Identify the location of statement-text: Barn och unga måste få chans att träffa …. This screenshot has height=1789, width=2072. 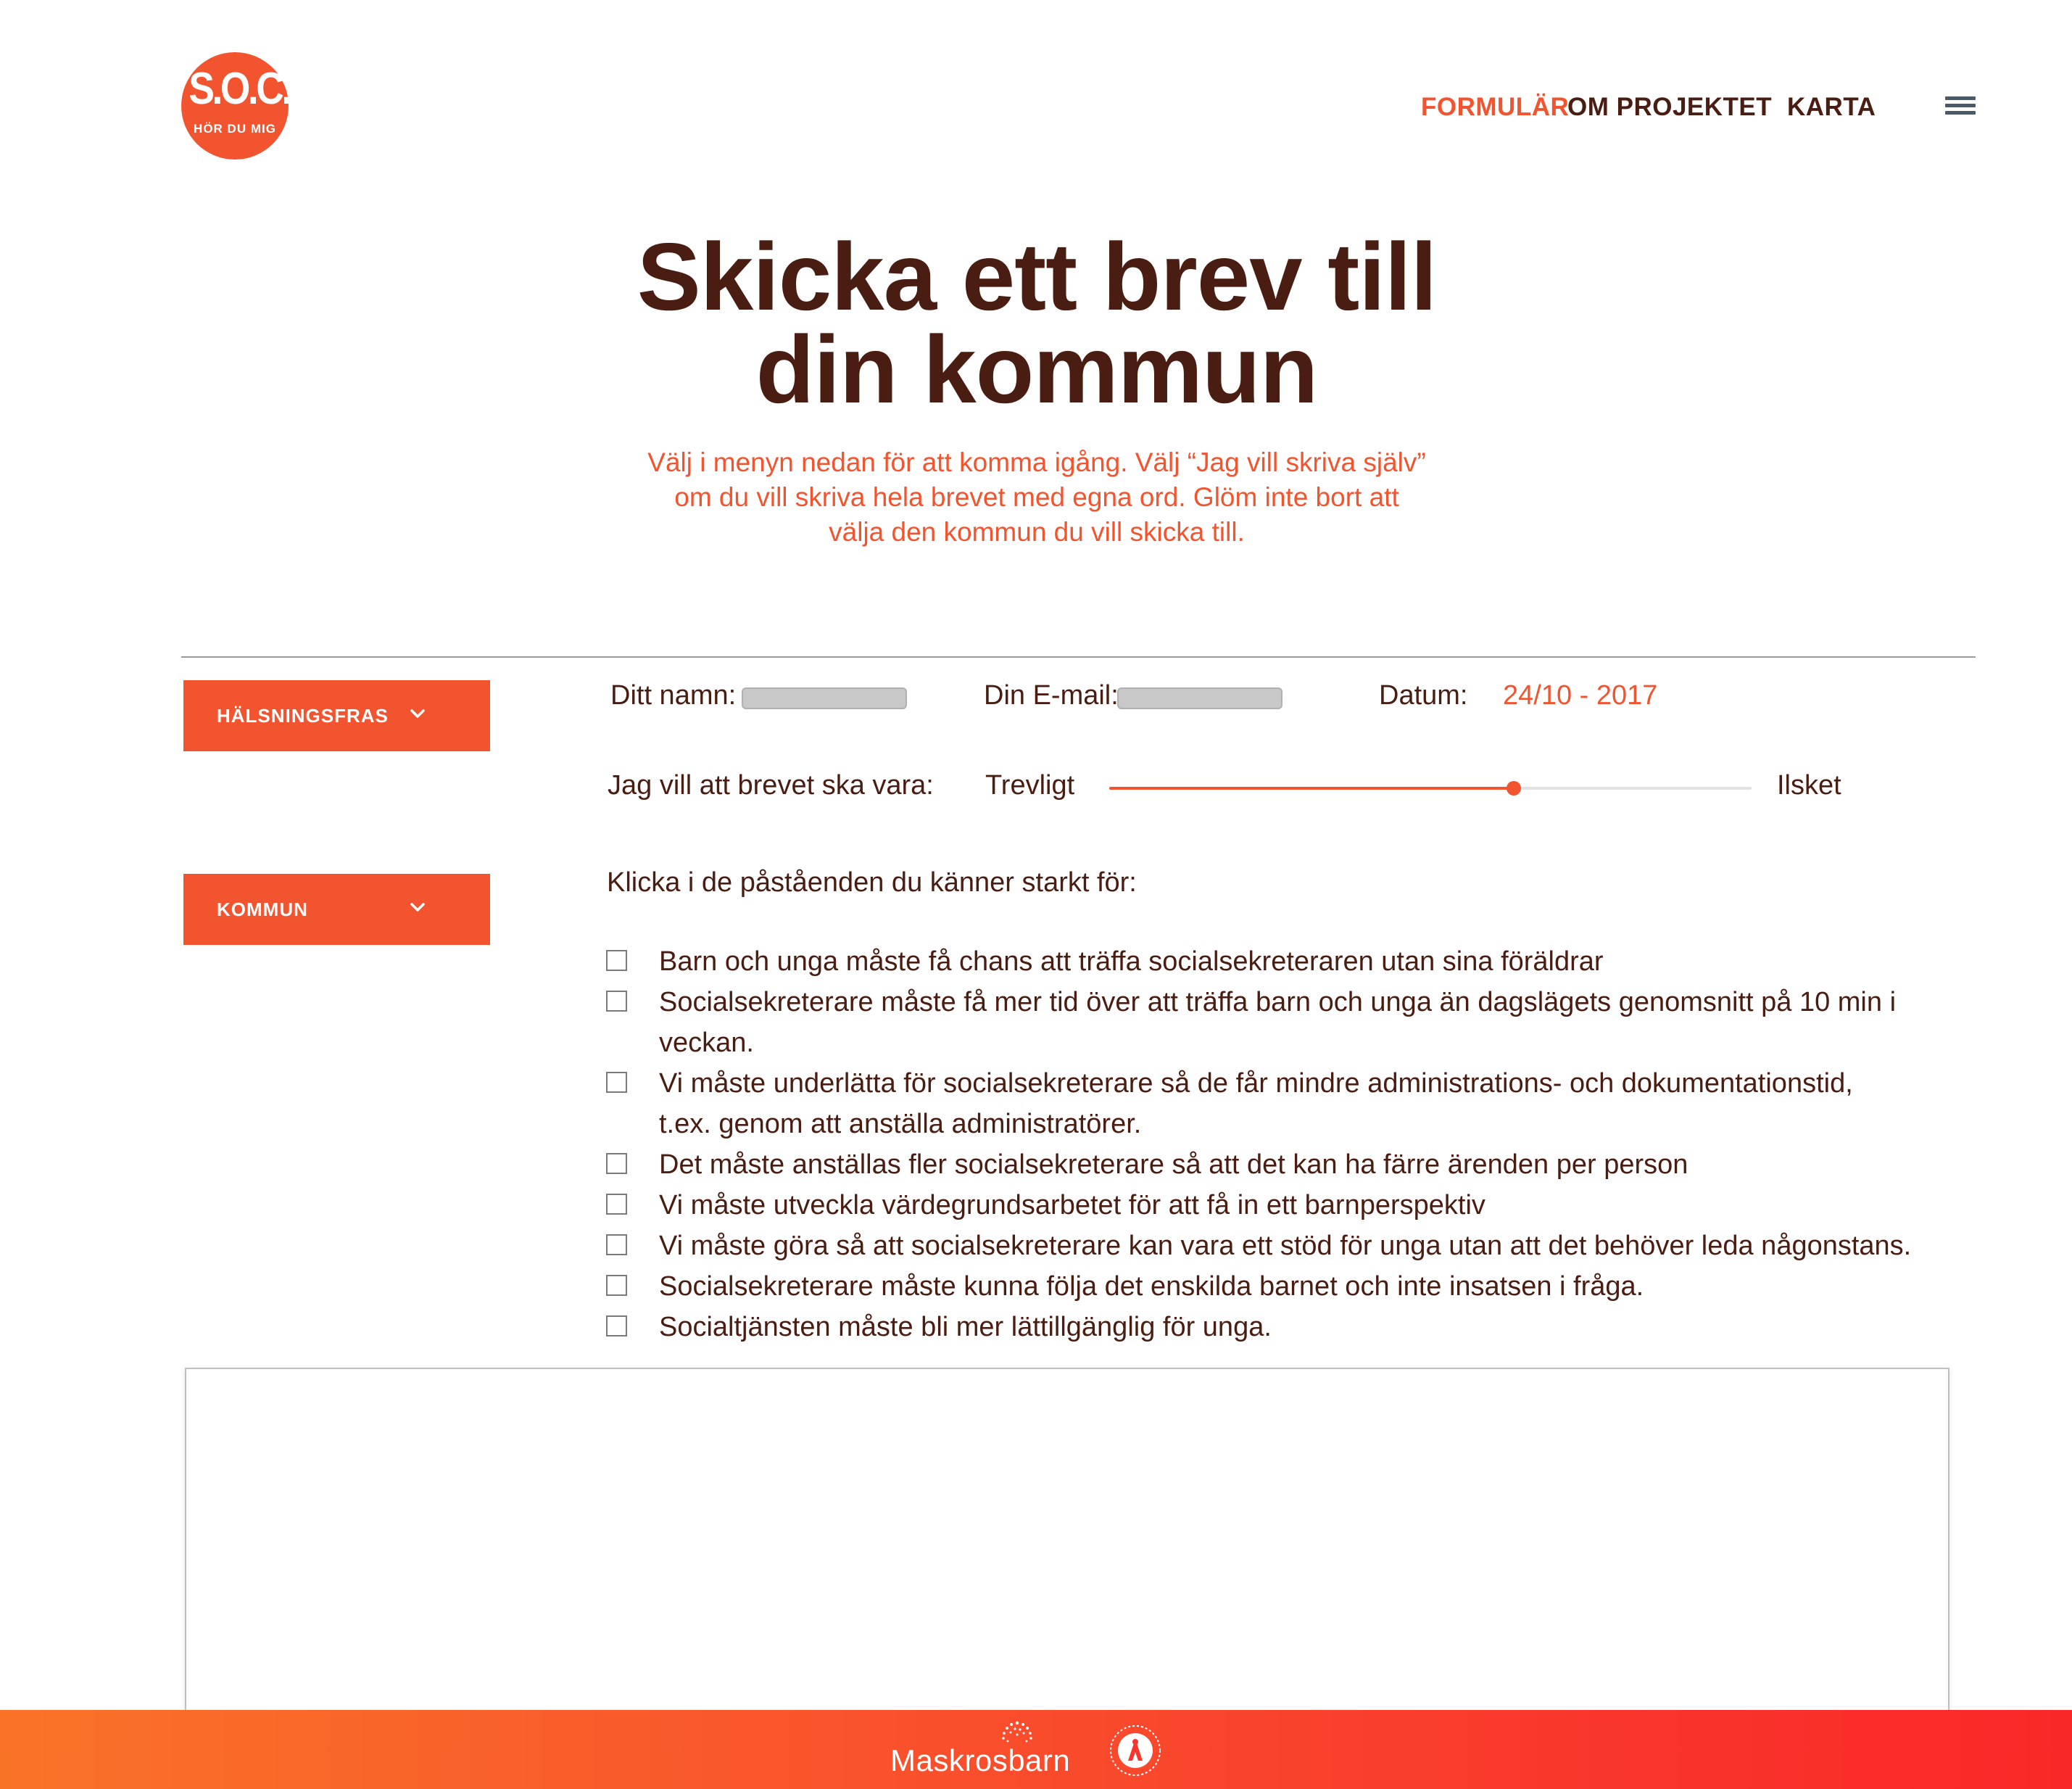
(1131, 962).